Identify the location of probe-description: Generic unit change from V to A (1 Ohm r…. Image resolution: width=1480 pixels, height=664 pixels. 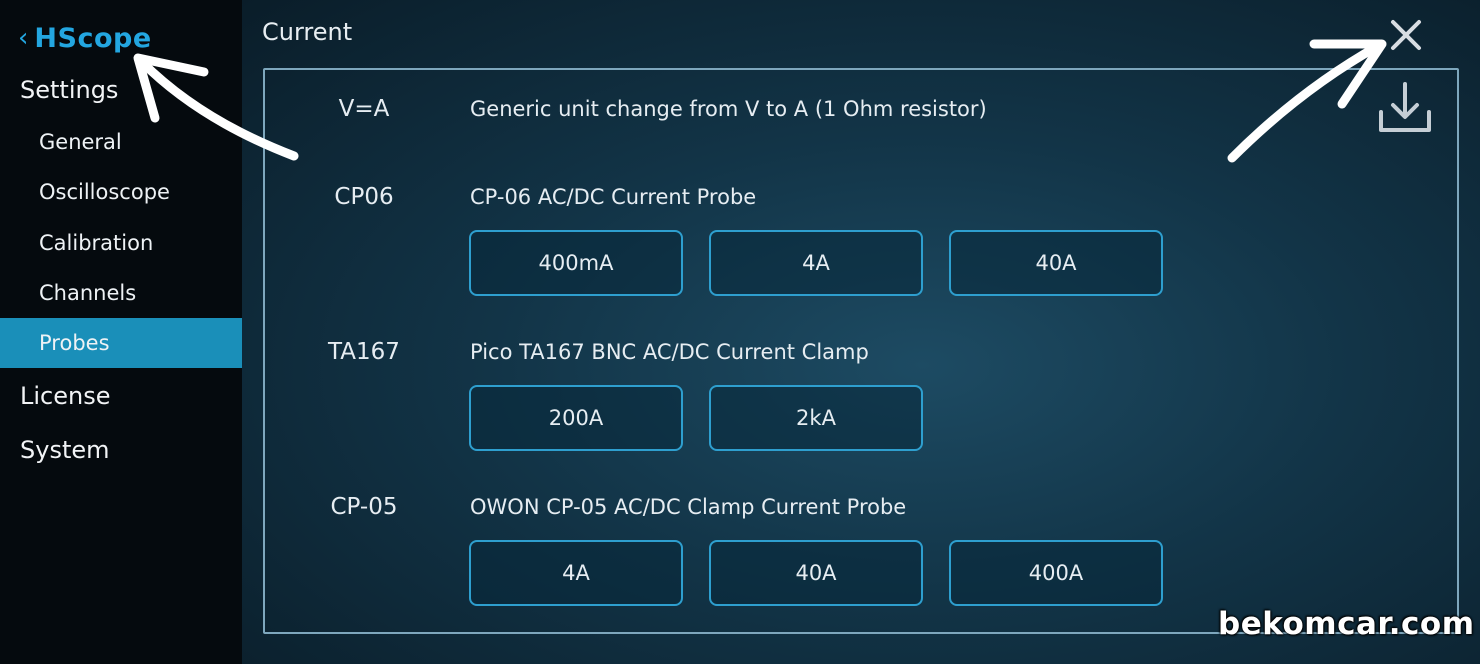
(728, 109).